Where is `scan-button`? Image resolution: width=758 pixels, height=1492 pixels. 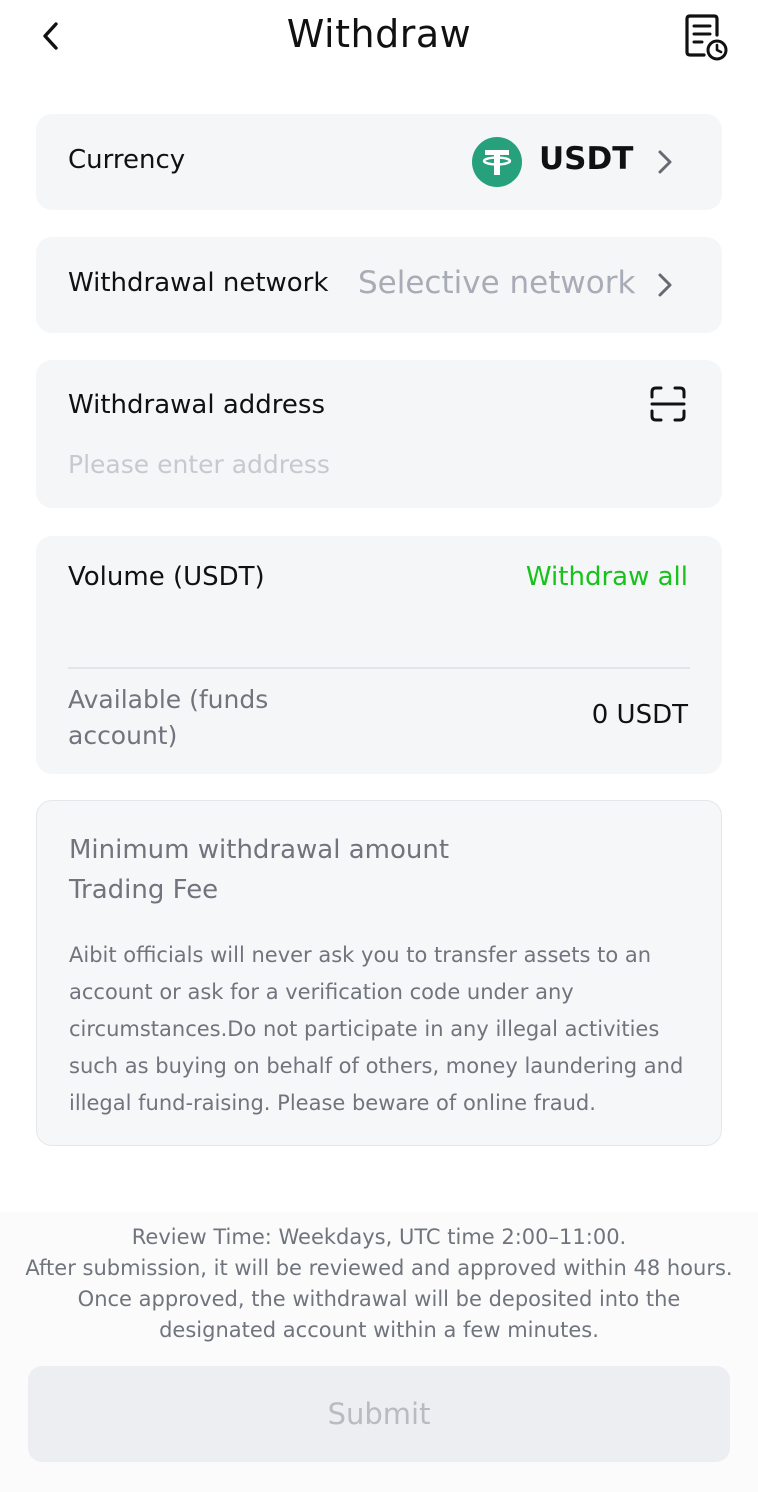 scan-button is located at coordinates (668, 404).